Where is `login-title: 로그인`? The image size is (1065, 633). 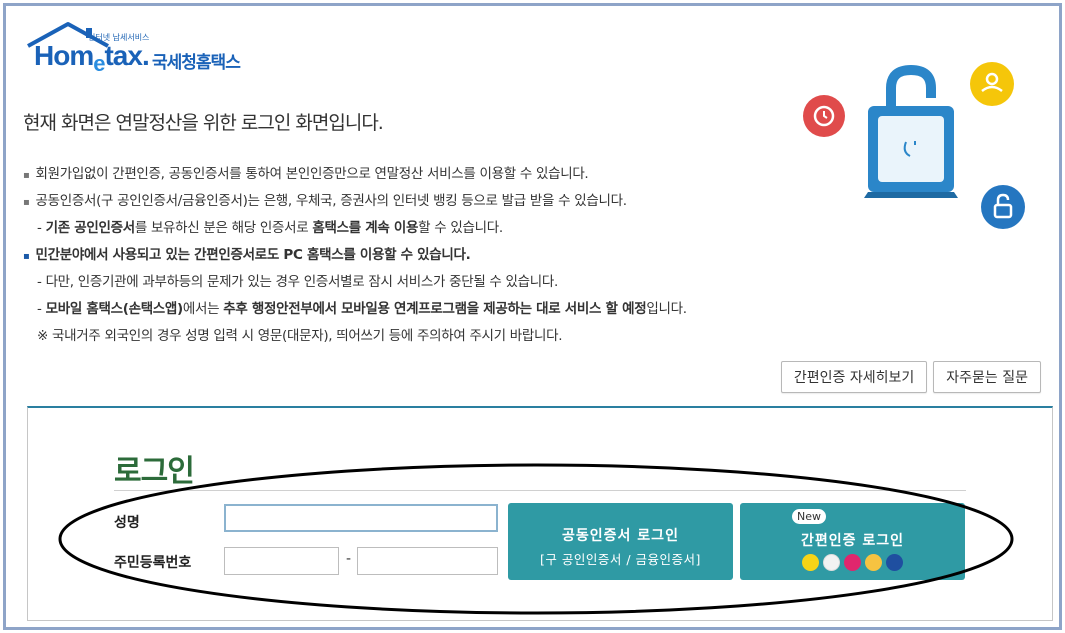
login-title: 로그인 is located at coordinates (154, 471).